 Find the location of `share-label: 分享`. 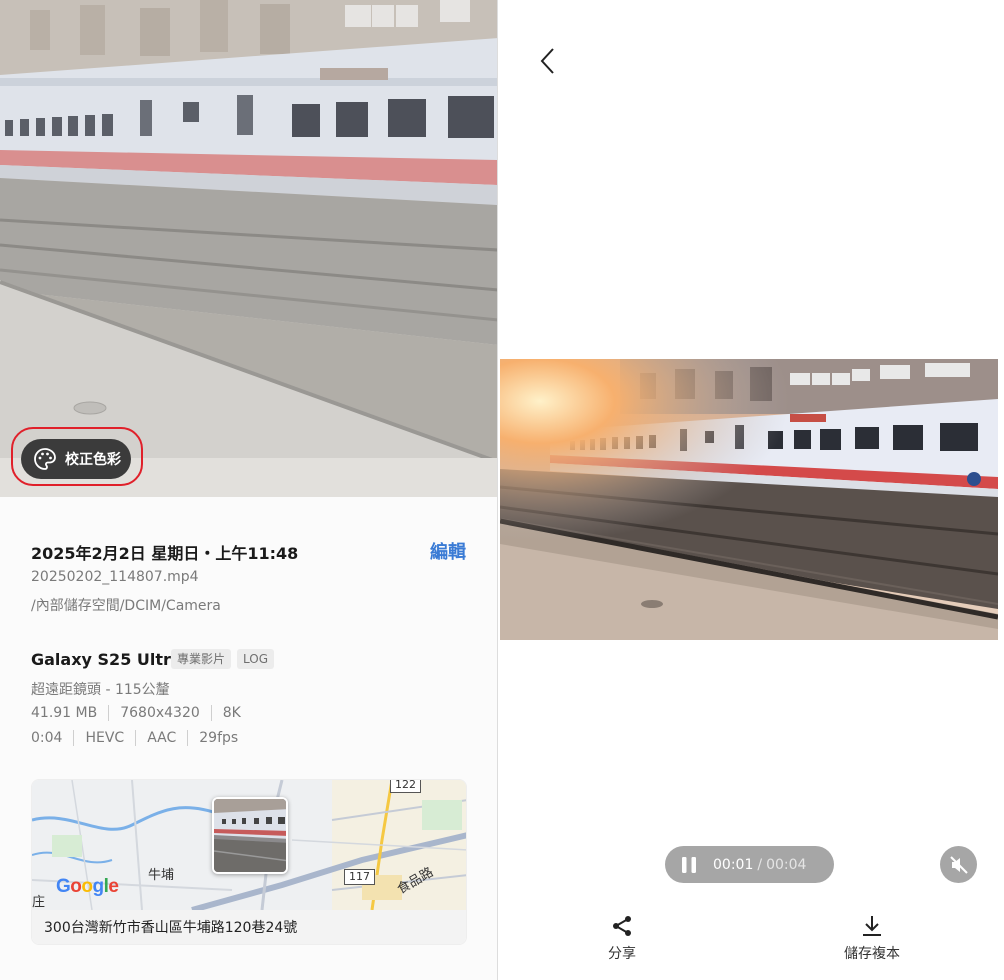

share-label: 分享 is located at coordinates (622, 954).